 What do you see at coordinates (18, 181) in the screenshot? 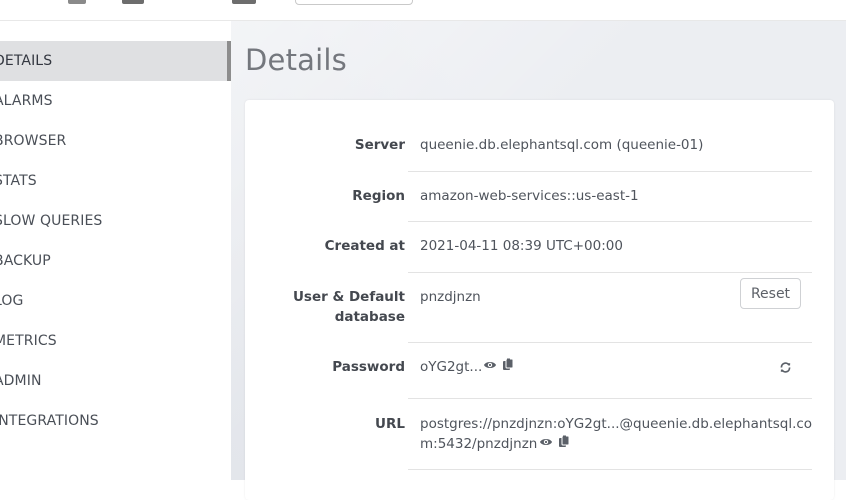
I see `sidebar-item-label: STATS` at bounding box center [18, 181].